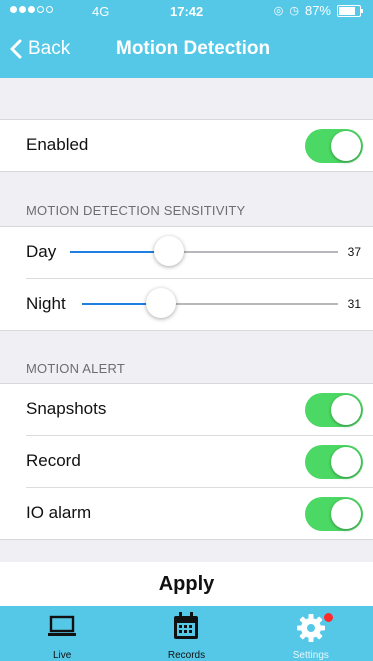 This screenshot has height=661, width=373. I want to click on record-label: Record, so click(53, 460).